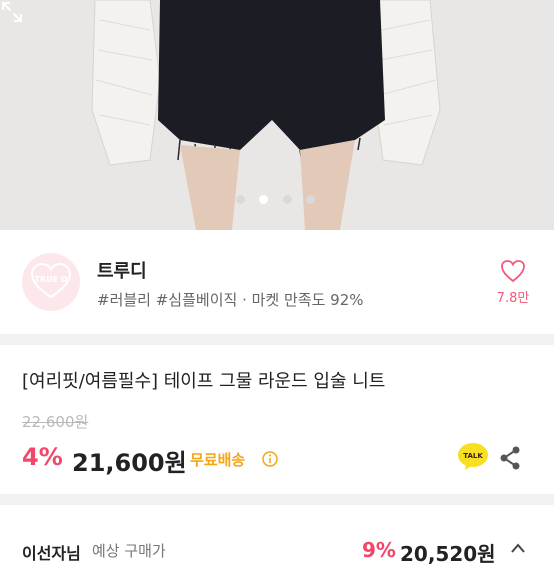 This screenshot has height=567, width=554. Describe the element at coordinates (55, 422) in the screenshot. I see `original-price: 22,600원` at that location.